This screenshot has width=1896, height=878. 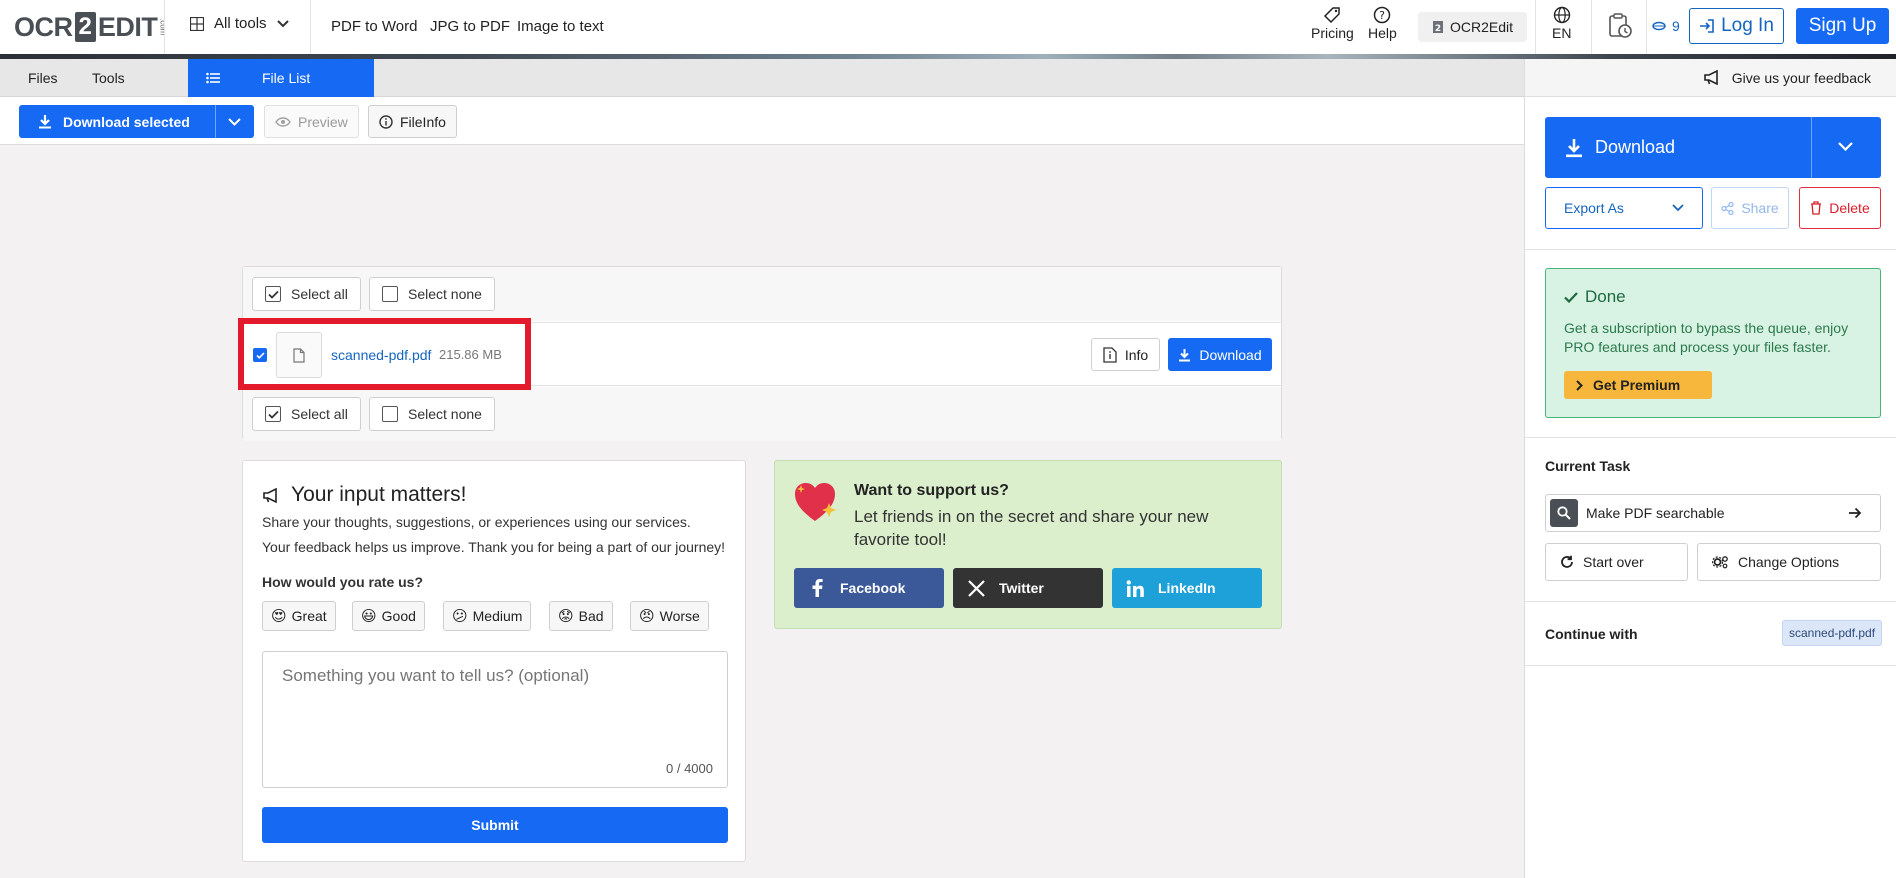 I want to click on history-button, so click(x=1620, y=26).